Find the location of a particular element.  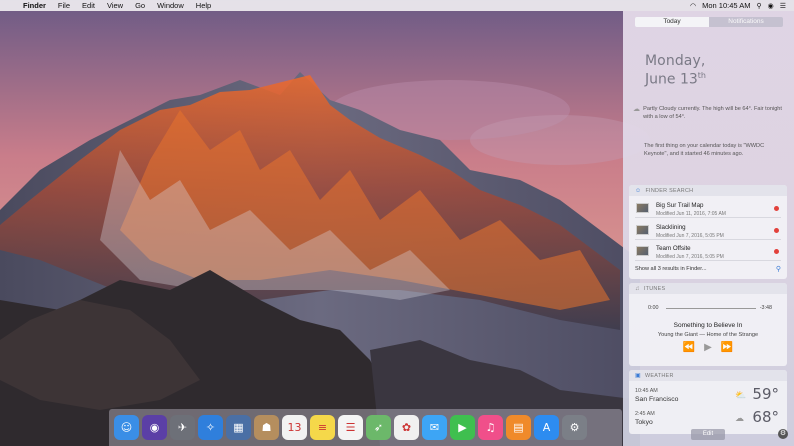

calendar-icon: 13 is located at coordinates (294, 427).